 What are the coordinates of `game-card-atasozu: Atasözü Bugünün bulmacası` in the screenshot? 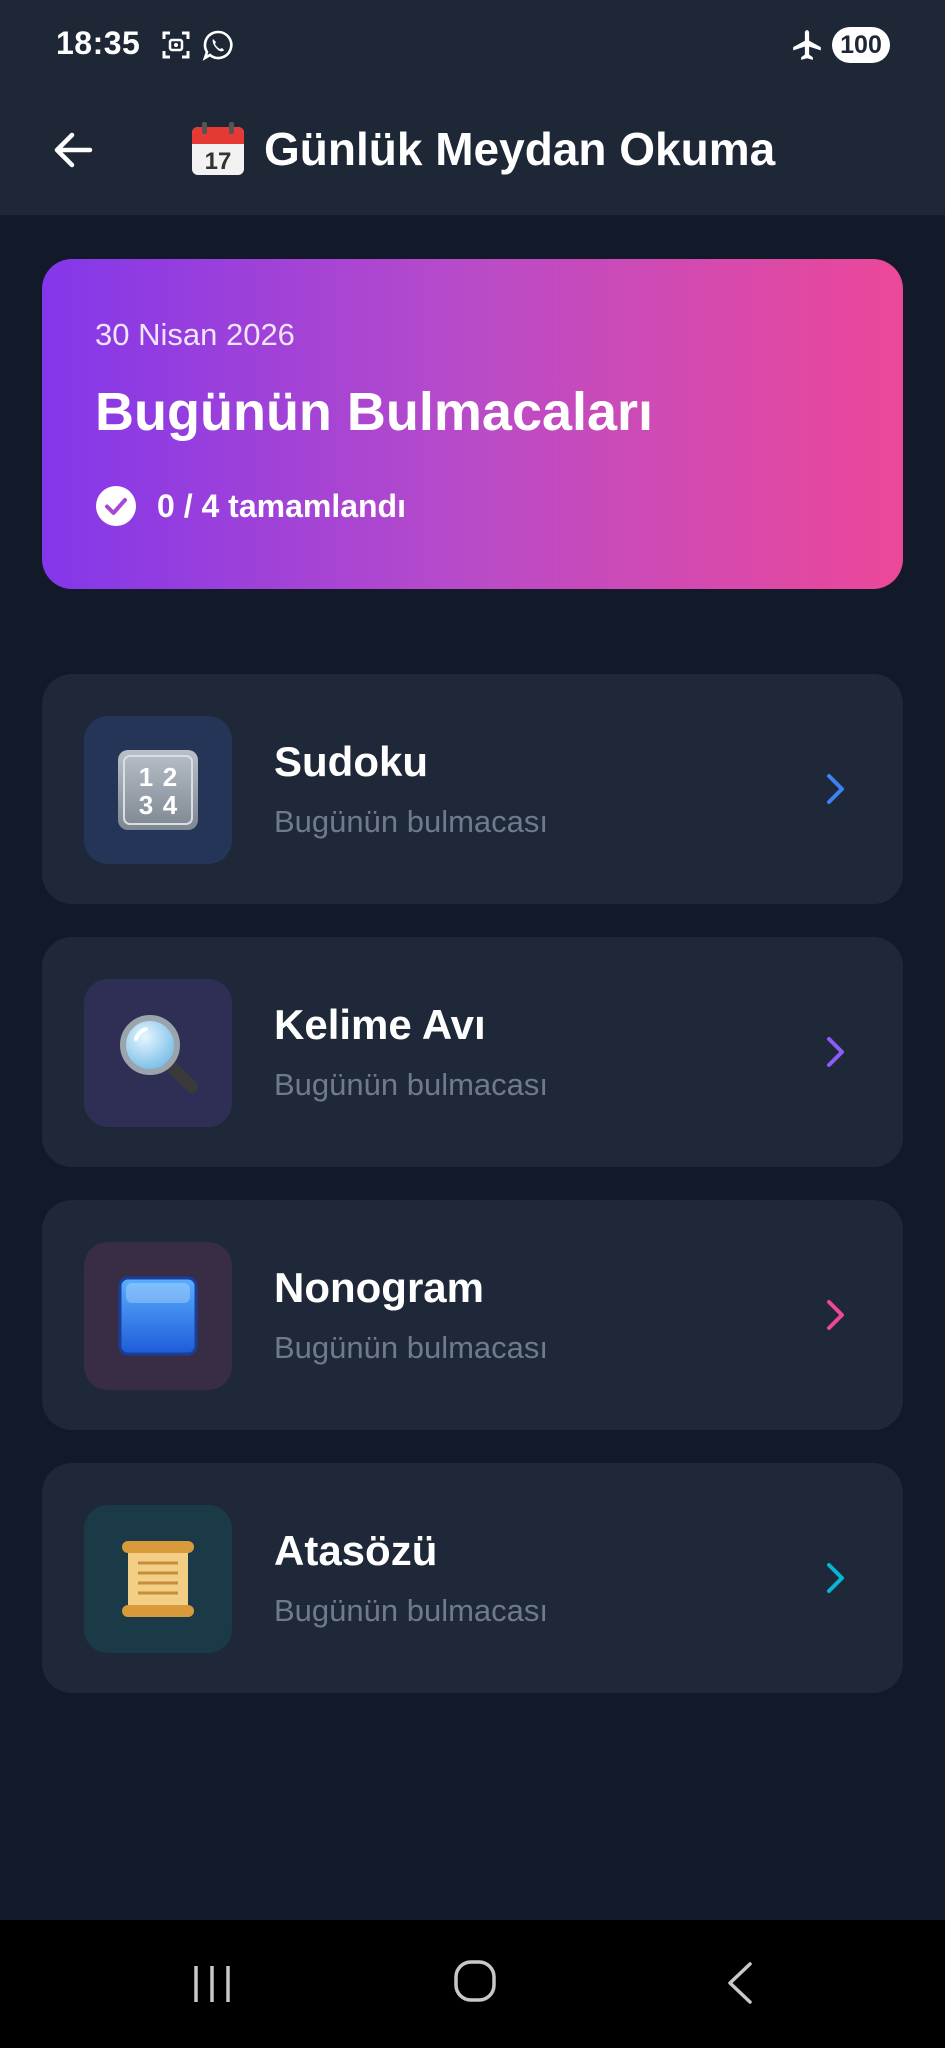 It's located at (472, 1578).